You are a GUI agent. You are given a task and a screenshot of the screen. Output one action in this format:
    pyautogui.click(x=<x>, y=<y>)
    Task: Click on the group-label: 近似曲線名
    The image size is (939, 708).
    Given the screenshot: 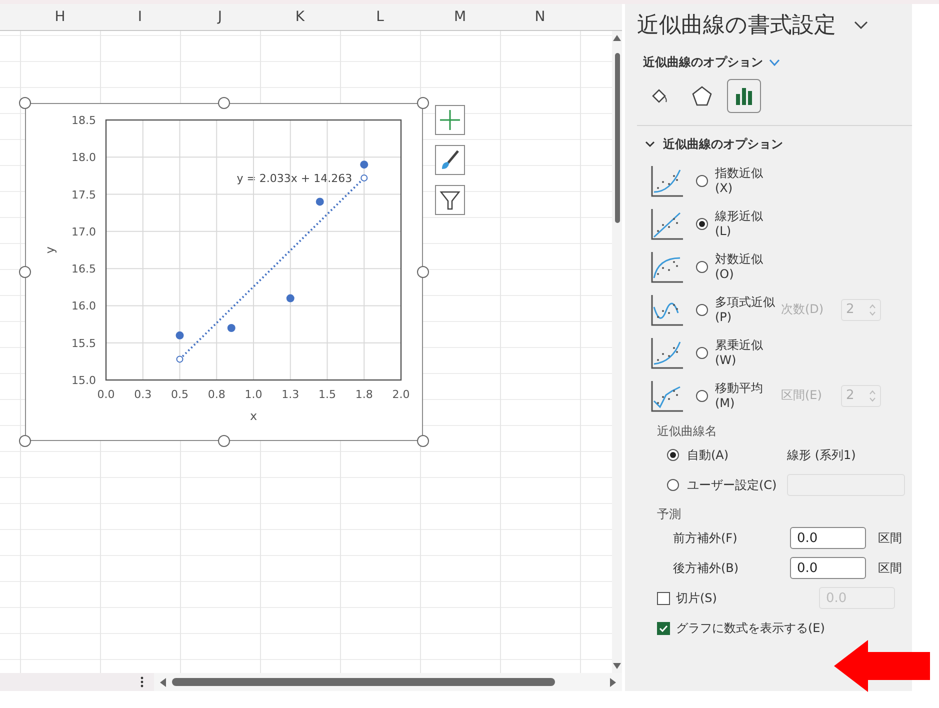 What is the action you would take?
    pyautogui.click(x=687, y=431)
    